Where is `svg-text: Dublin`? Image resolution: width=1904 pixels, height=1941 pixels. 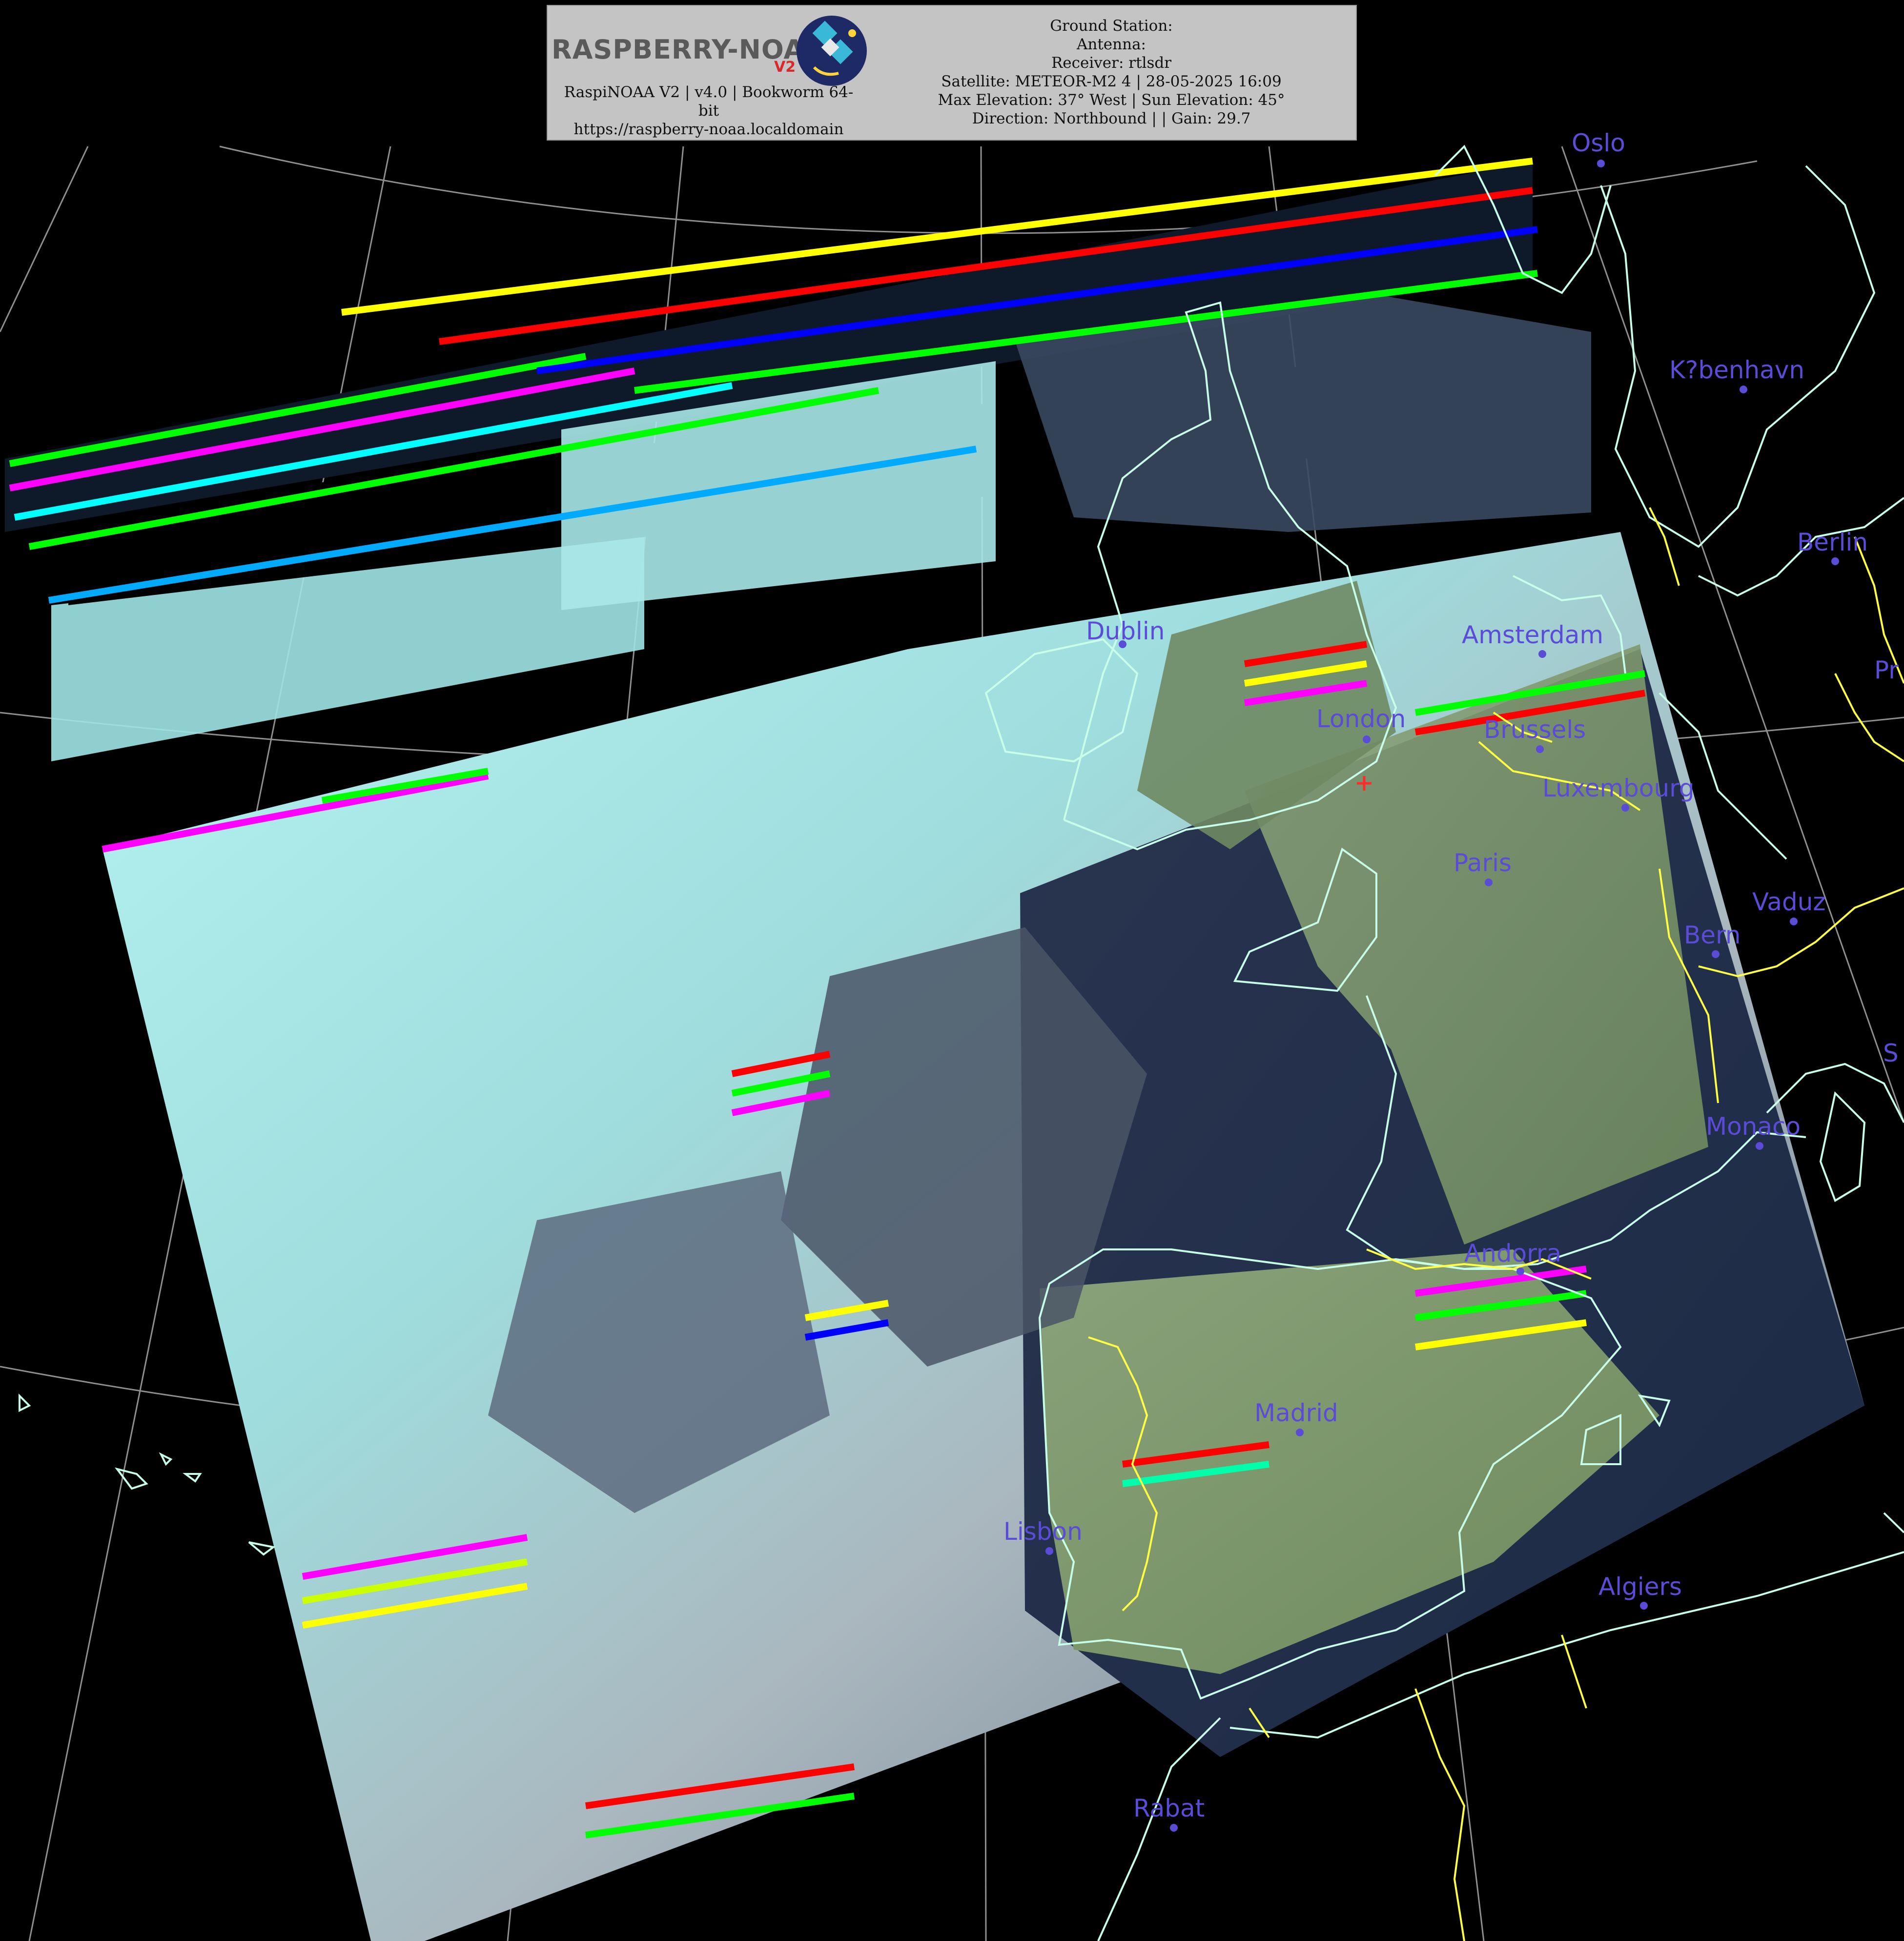 svg-text: Dublin is located at coordinates (1125, 631).